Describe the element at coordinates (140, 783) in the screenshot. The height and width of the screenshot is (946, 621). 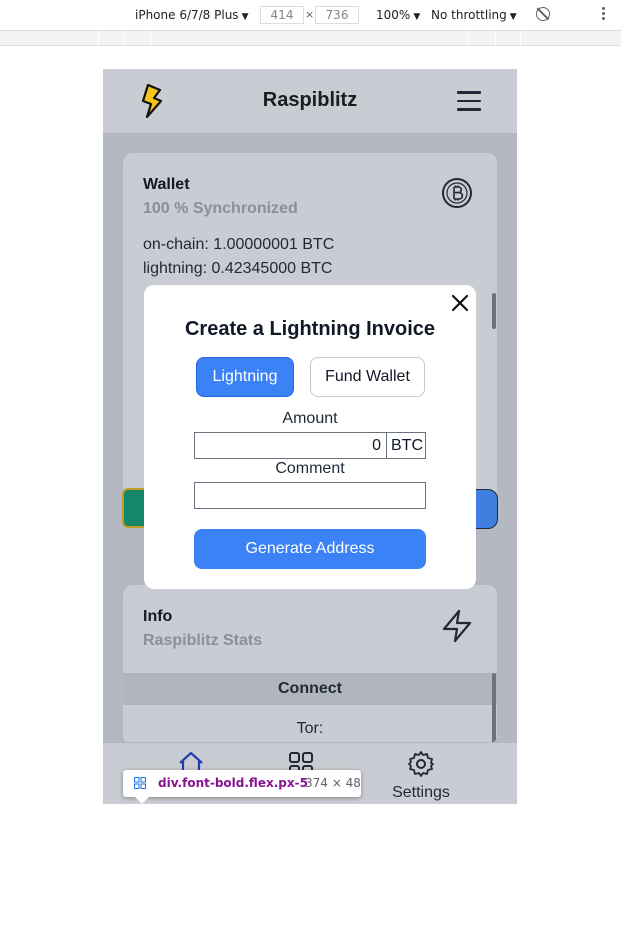
I see `flex-layout-icon` at that location.